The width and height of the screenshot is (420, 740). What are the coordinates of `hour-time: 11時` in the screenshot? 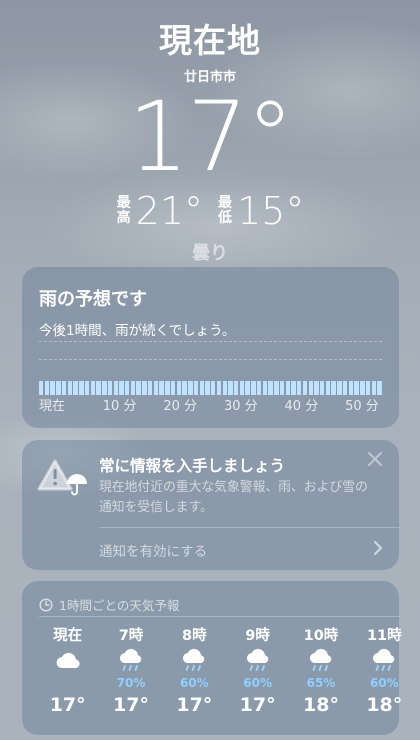 It's located at (384, 636).